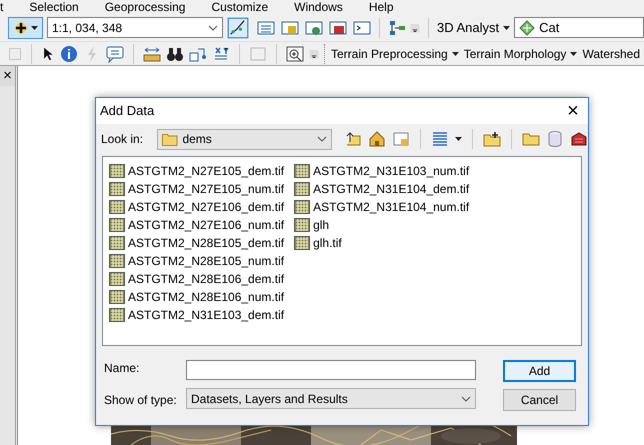 The height and width of the screenshot is (445, 644). I want to click on name-label: Name:, so click(122, 368).